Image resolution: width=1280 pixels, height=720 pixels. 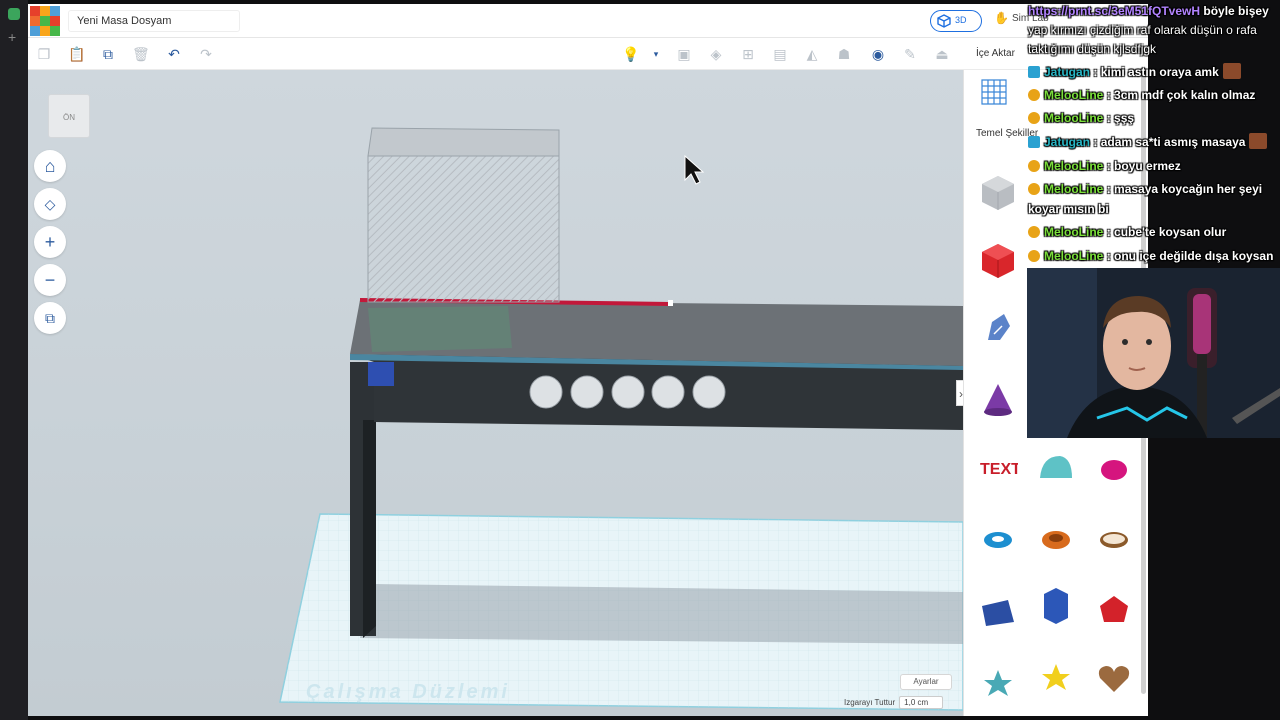 What do you see at coordinates (1001, 18) in the screenshot?
I see `hand-icon: ✋` at bounding box center [1001, 18].